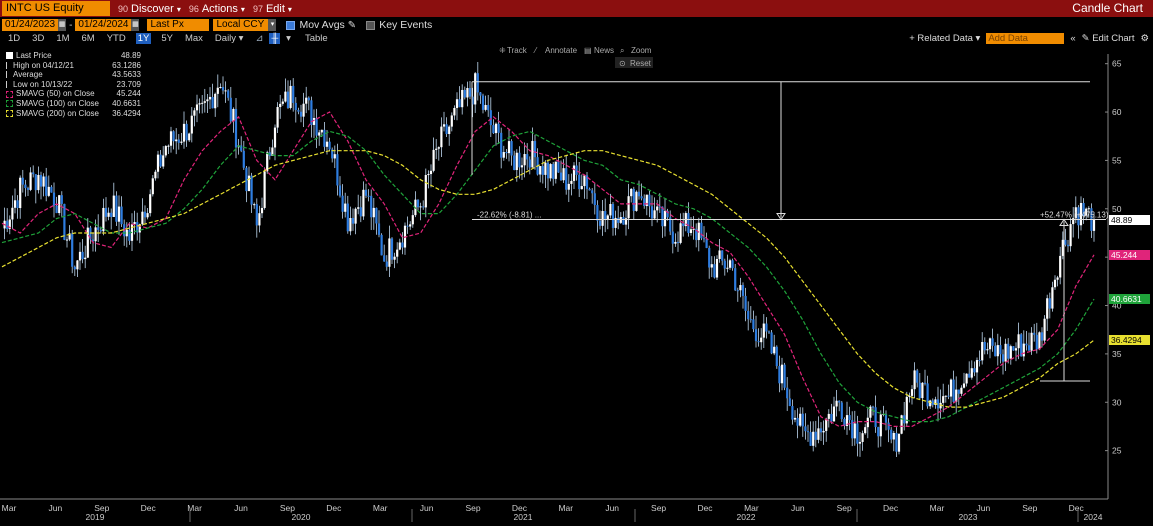 This screenshot has height=526, width=1153. Describe the element at coordinates (62, 38) in the screenshot. I see `period-1m: 1M` at that location.